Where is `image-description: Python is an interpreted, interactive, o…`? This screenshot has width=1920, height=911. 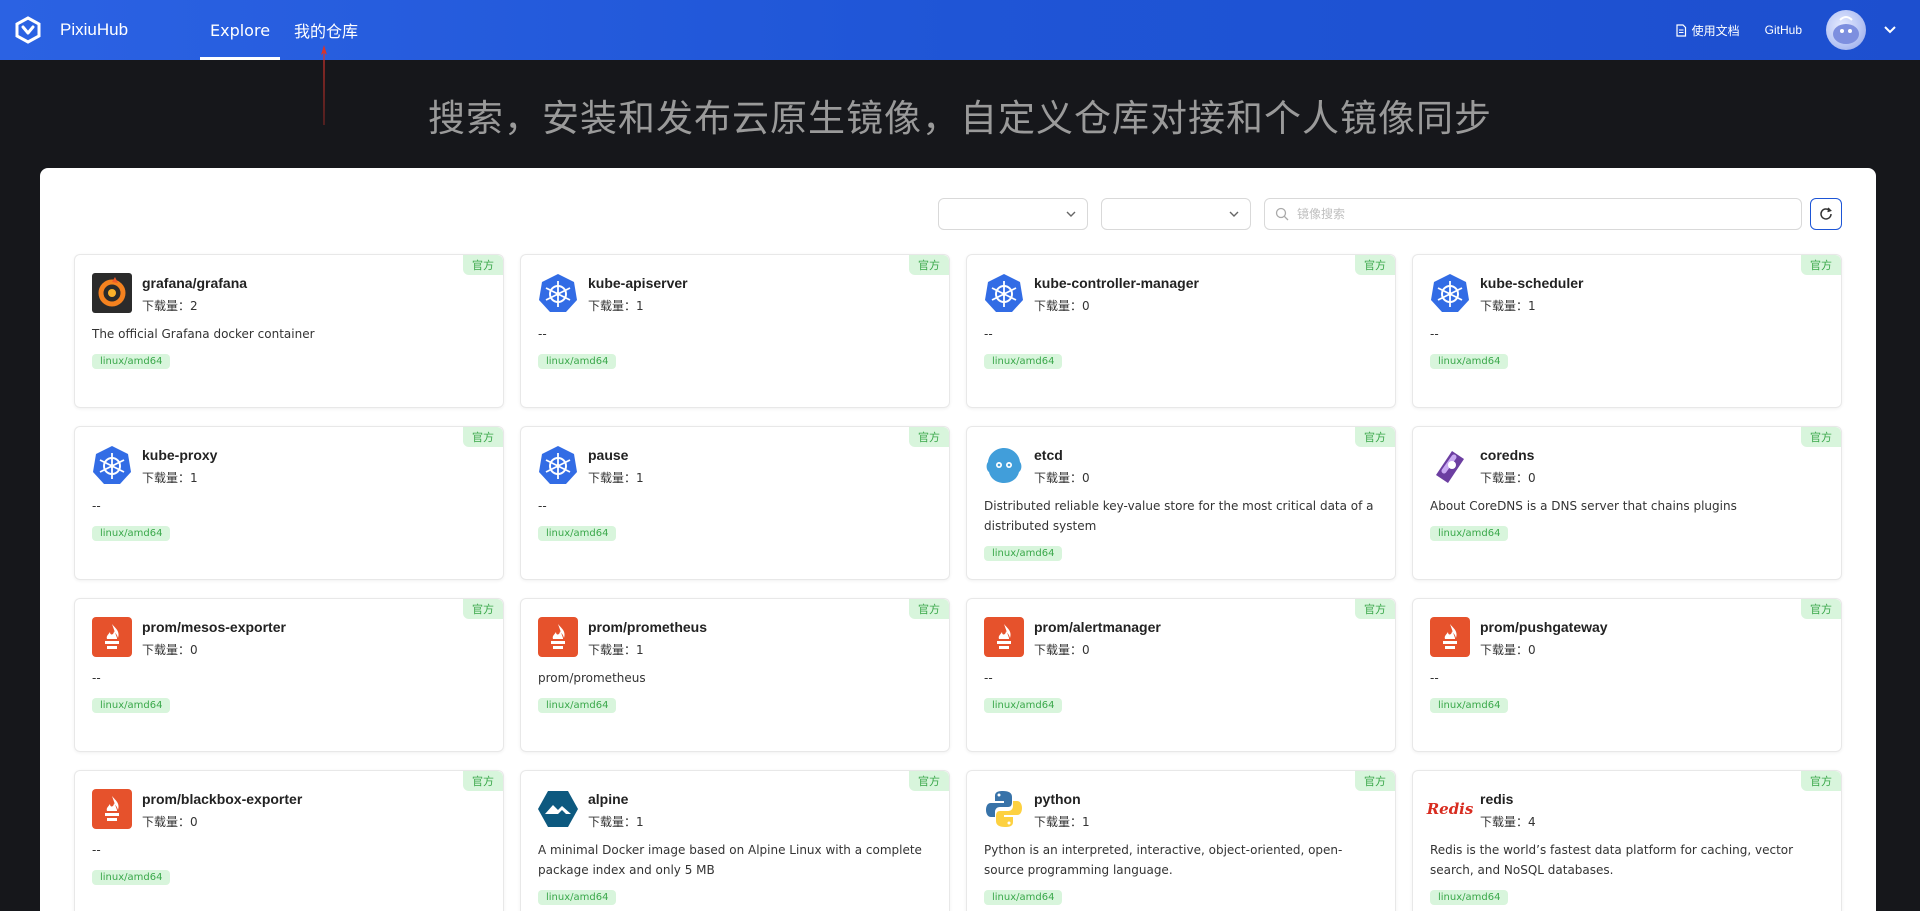
image-description: Python is an interpreted, interactive, o… is located at coordinates (1163, 860).